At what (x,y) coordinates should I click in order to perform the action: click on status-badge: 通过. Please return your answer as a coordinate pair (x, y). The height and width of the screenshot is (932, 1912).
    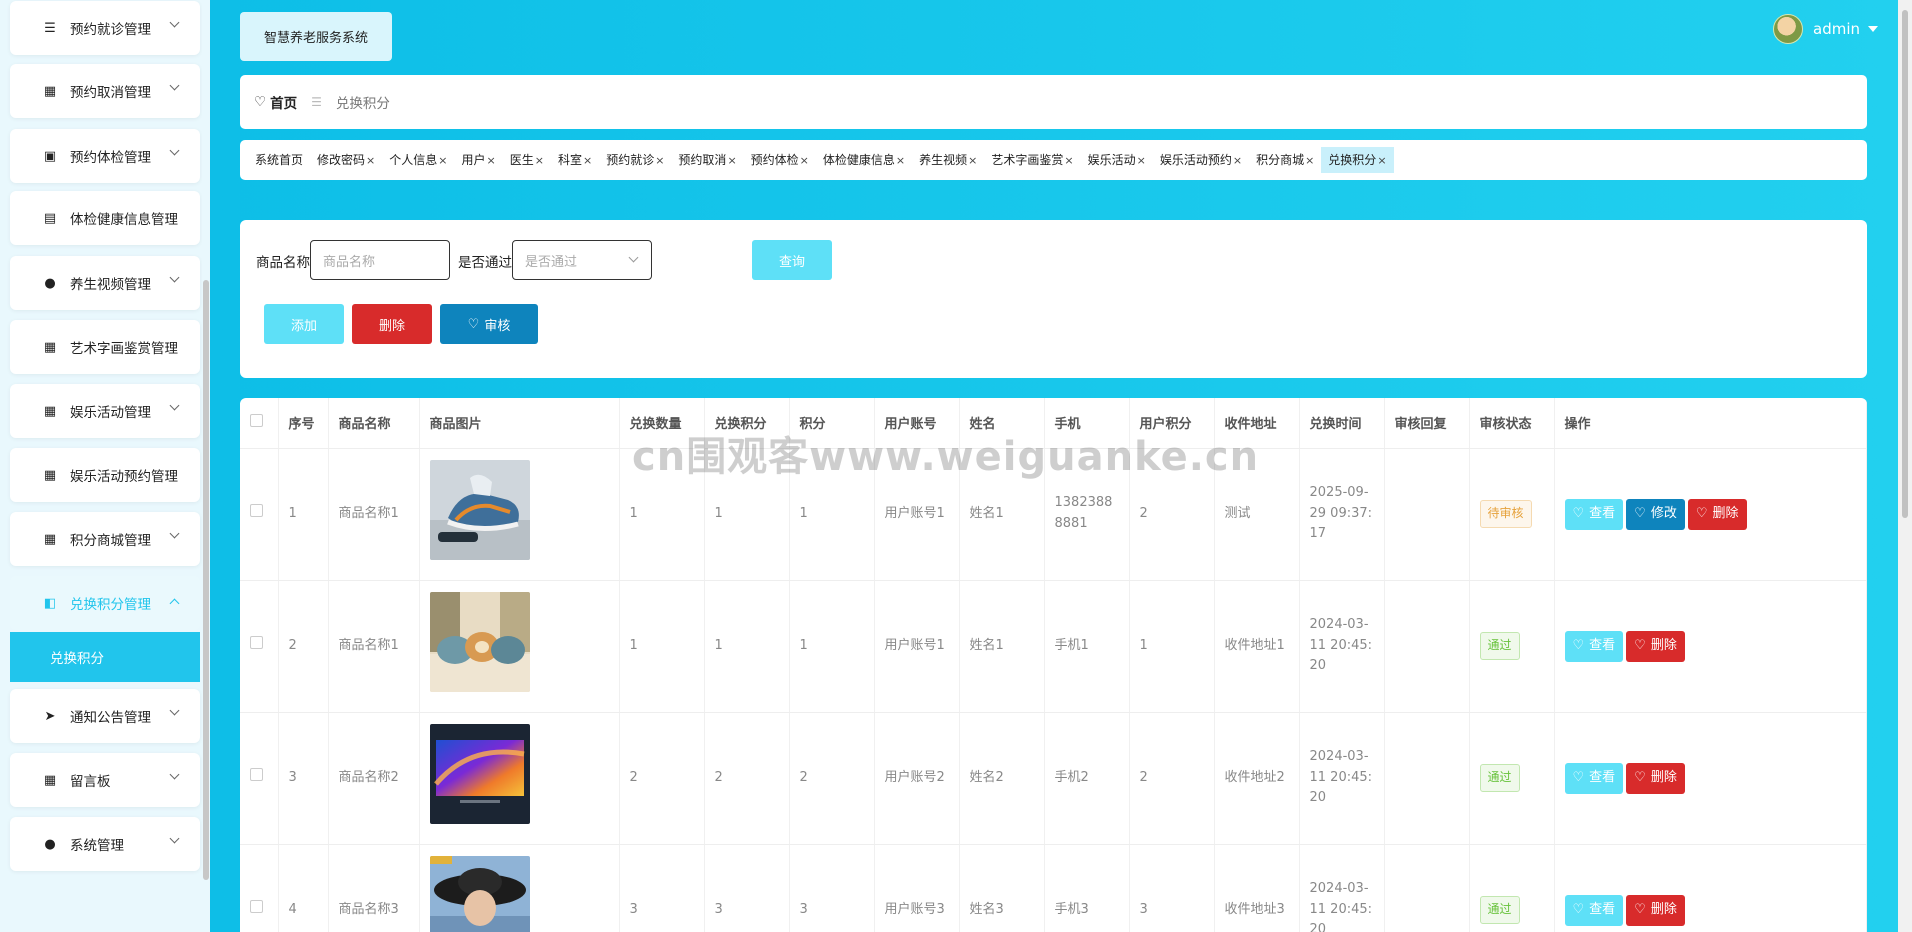
    Looking at the image, I should click on (1499, 778).